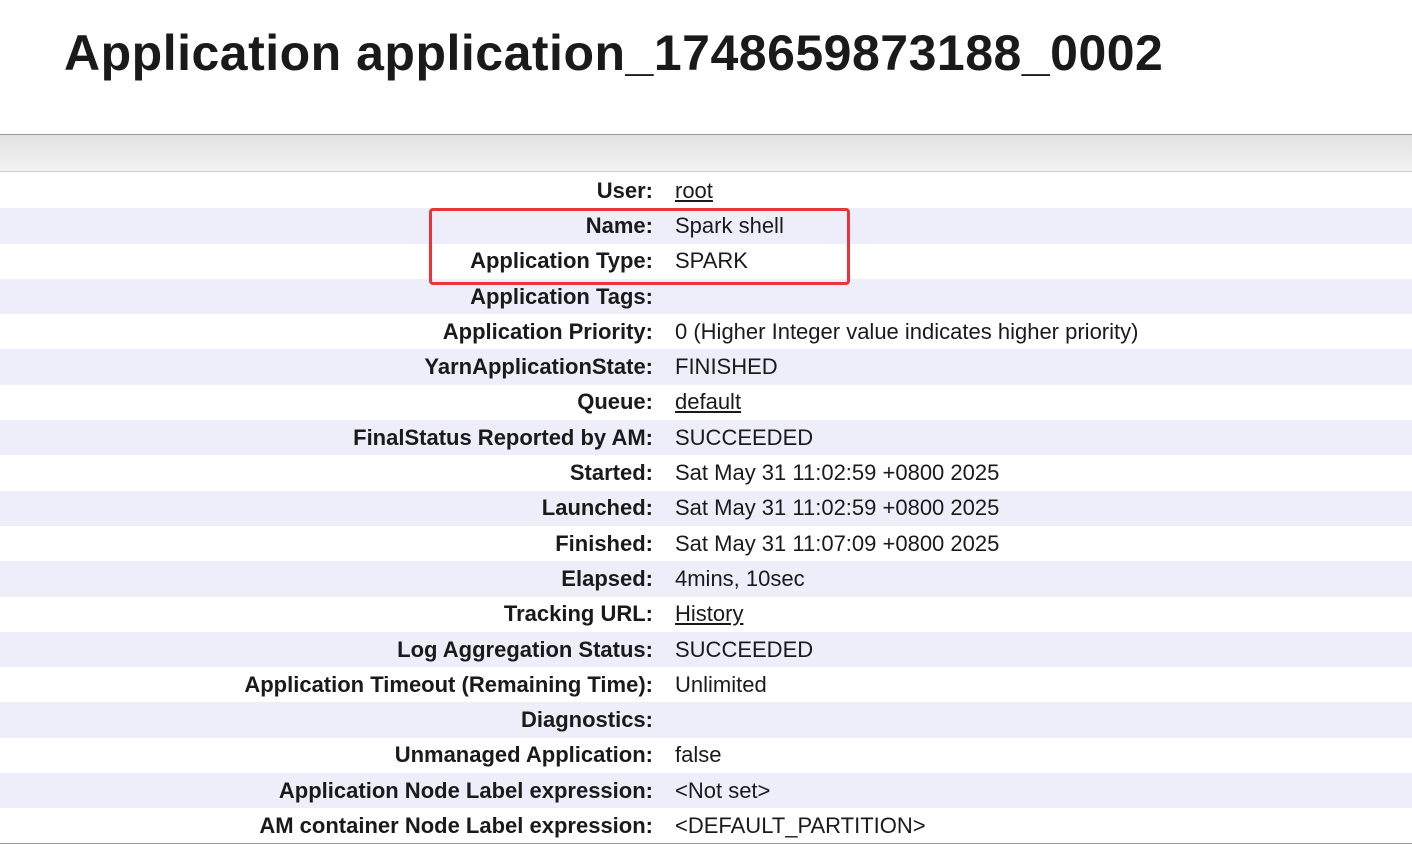 This screenshot has width=1412, height=857. Describe the element at coordinates (547, 331) in the screenshot. I see `info-row-label: Application Priority:` at that location.